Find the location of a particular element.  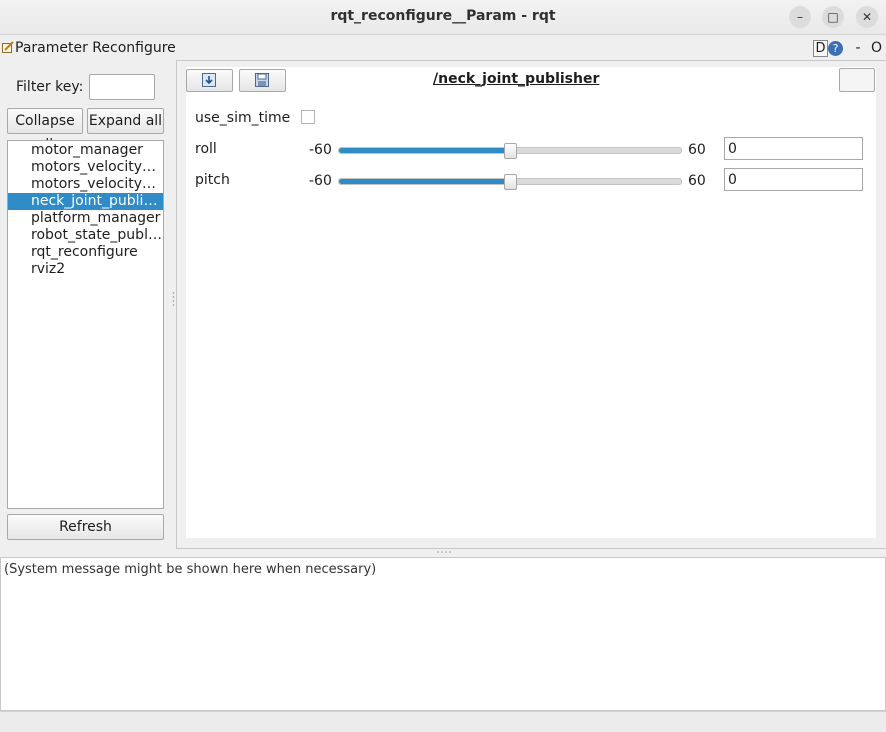

collapse-all-button: Collapse all is located at coordinates (45, 130).